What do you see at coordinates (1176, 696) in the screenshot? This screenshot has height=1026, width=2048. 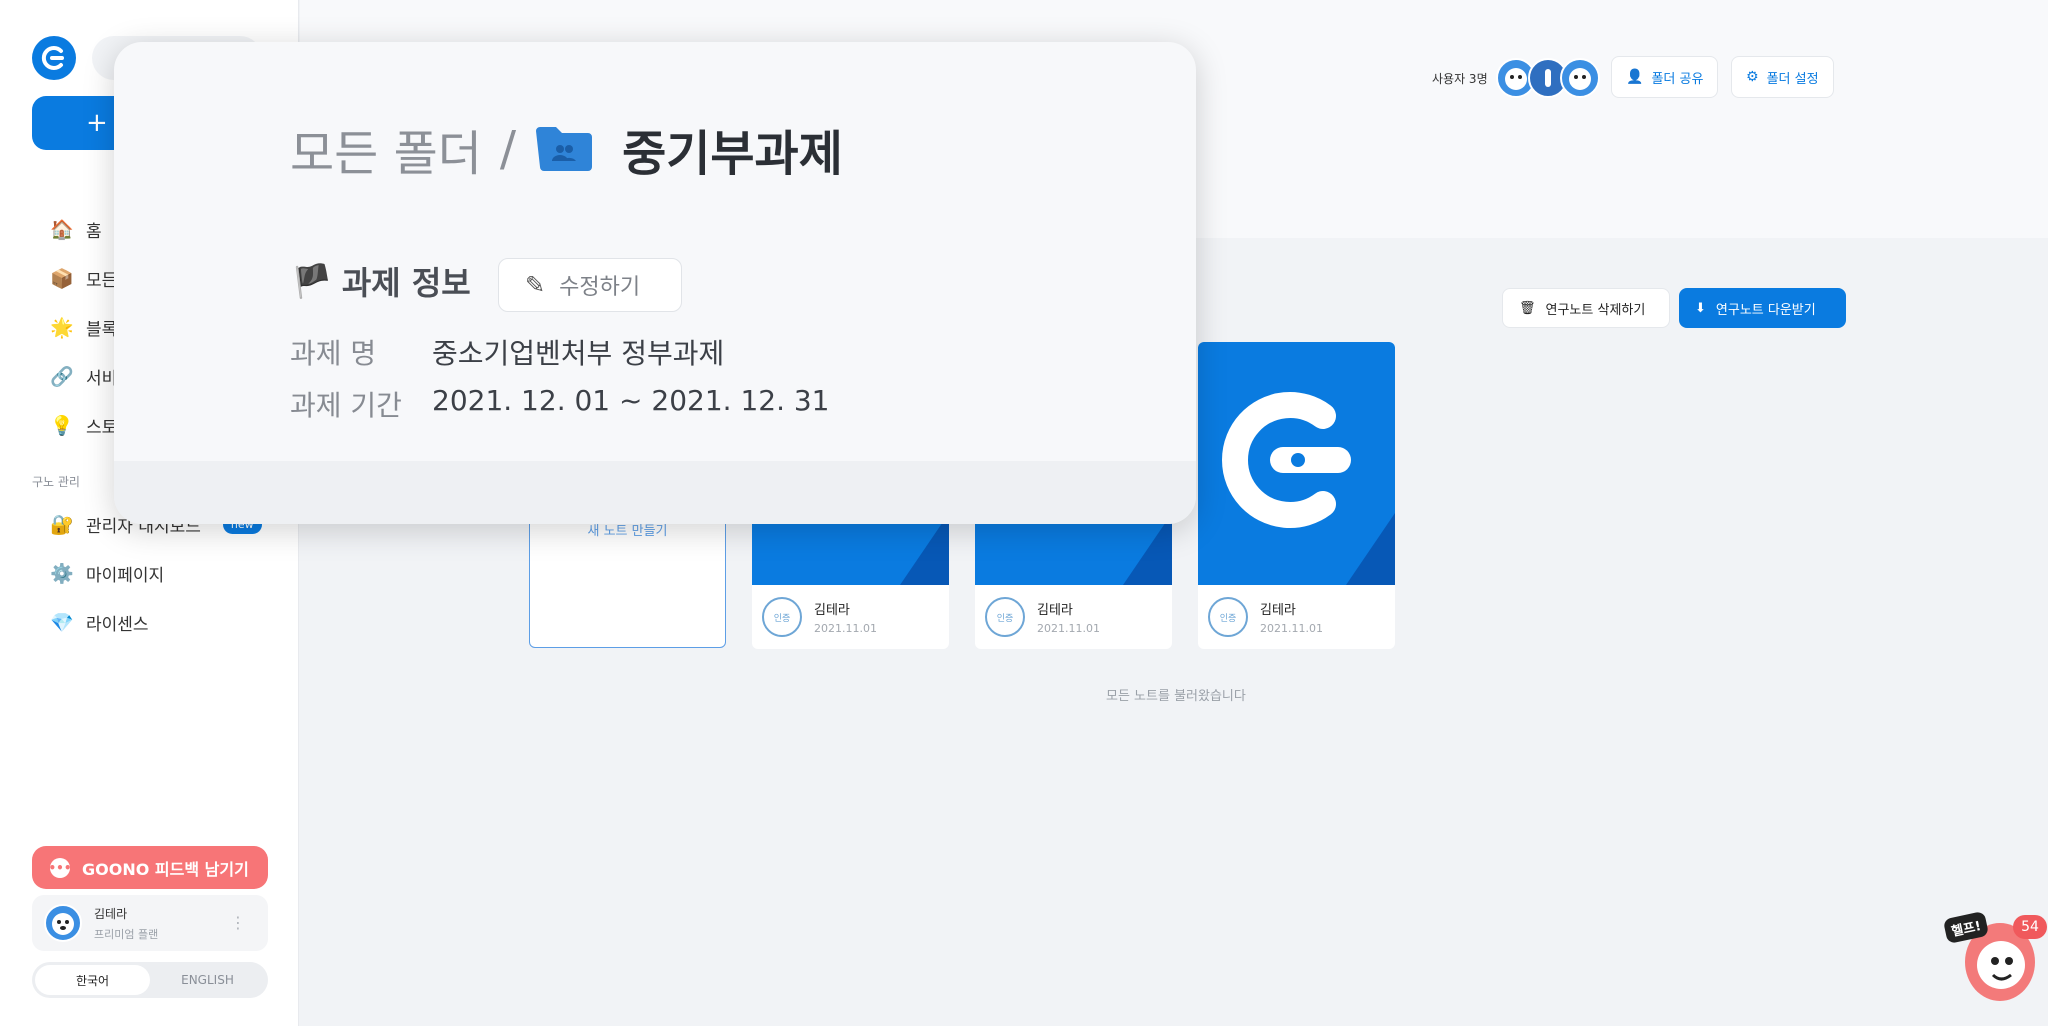 I see `all-notes-loaded-text: 모든 노트를 불러왔습니다` at bounding box center [1176, 696].